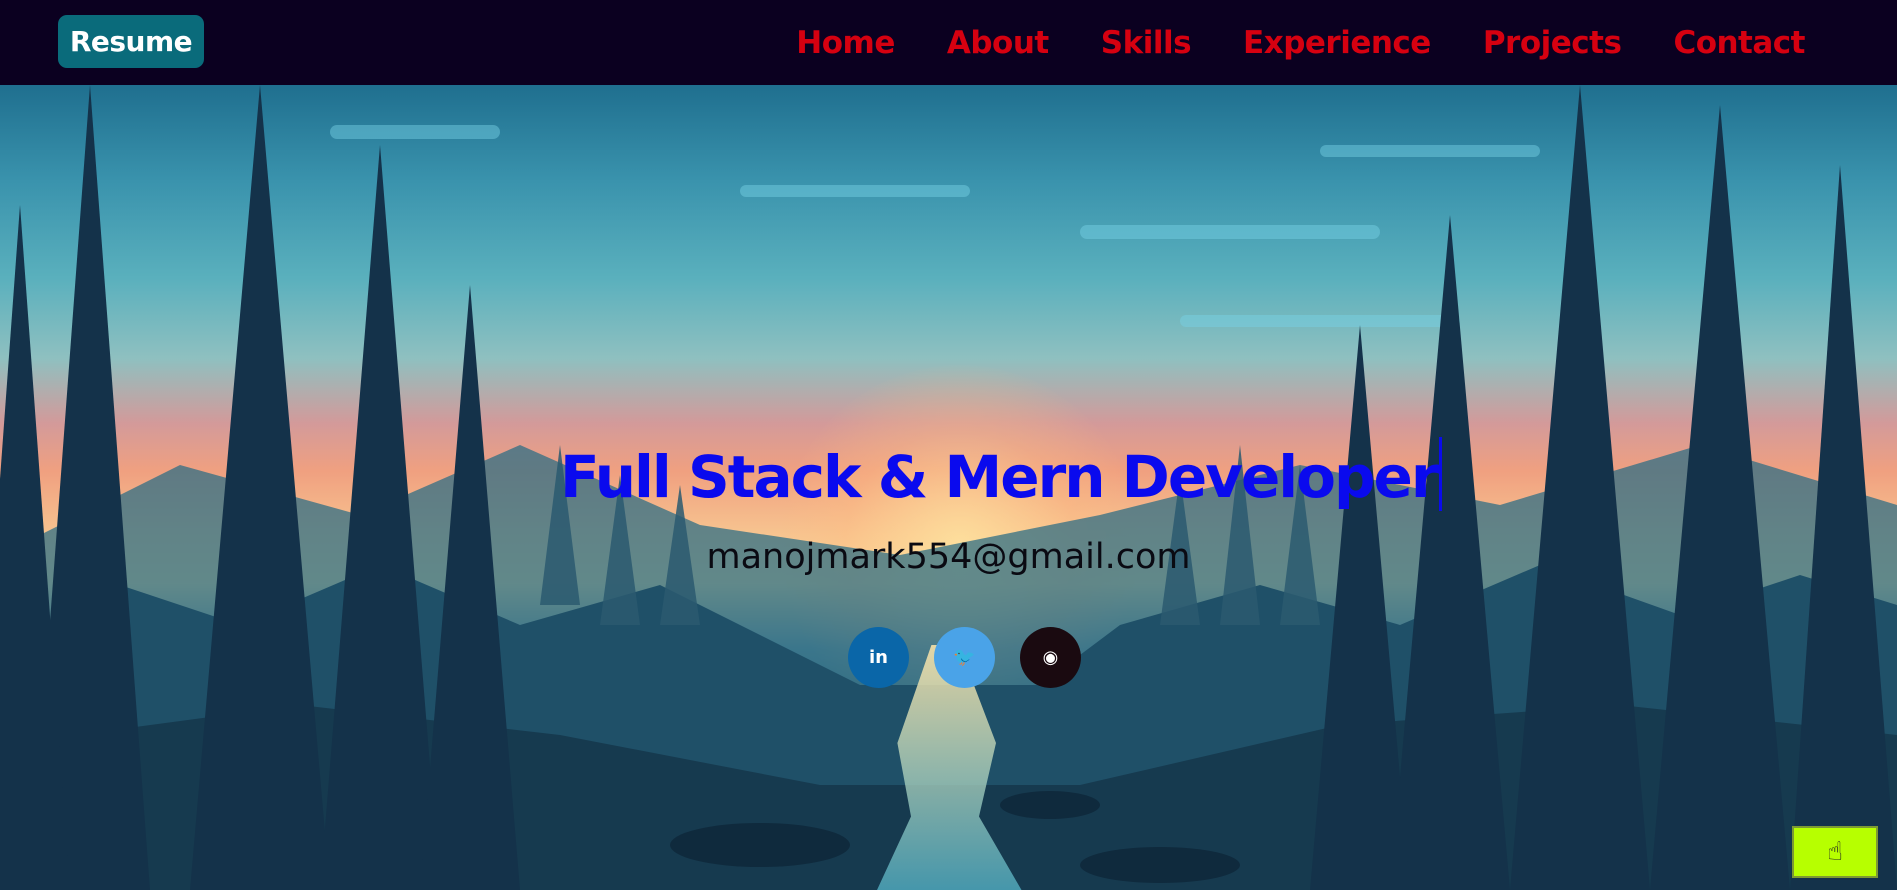  I want to click on nav-link-contact: Contact, so click(1739, 43).